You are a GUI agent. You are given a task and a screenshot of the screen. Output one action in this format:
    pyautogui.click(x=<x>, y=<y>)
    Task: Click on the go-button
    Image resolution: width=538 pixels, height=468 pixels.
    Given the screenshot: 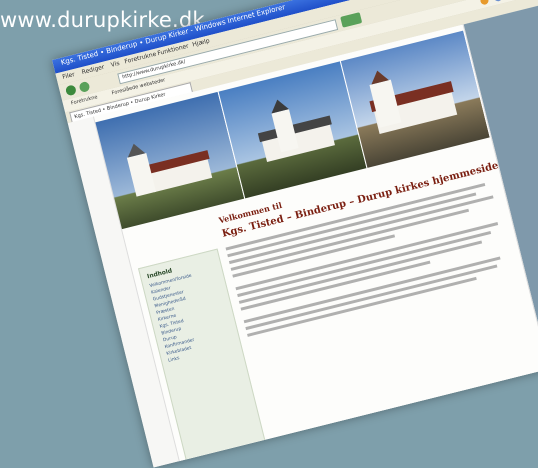 What is the action you would take?
    pyautogui.click(x=351, y=20)
    